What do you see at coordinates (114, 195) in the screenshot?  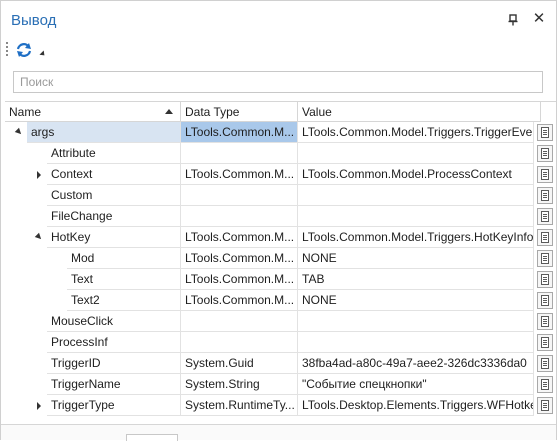 I see `cell-name: Custom` at bounding box center [114, 195].